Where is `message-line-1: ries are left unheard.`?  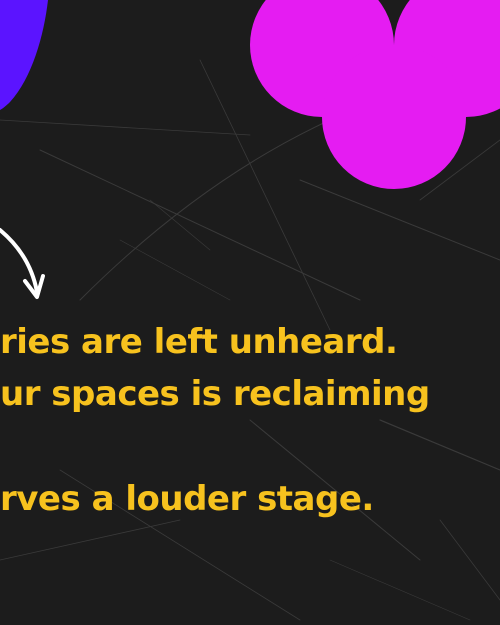
message-line-1: ries are left unheard. is located at coordinates (199, 342).